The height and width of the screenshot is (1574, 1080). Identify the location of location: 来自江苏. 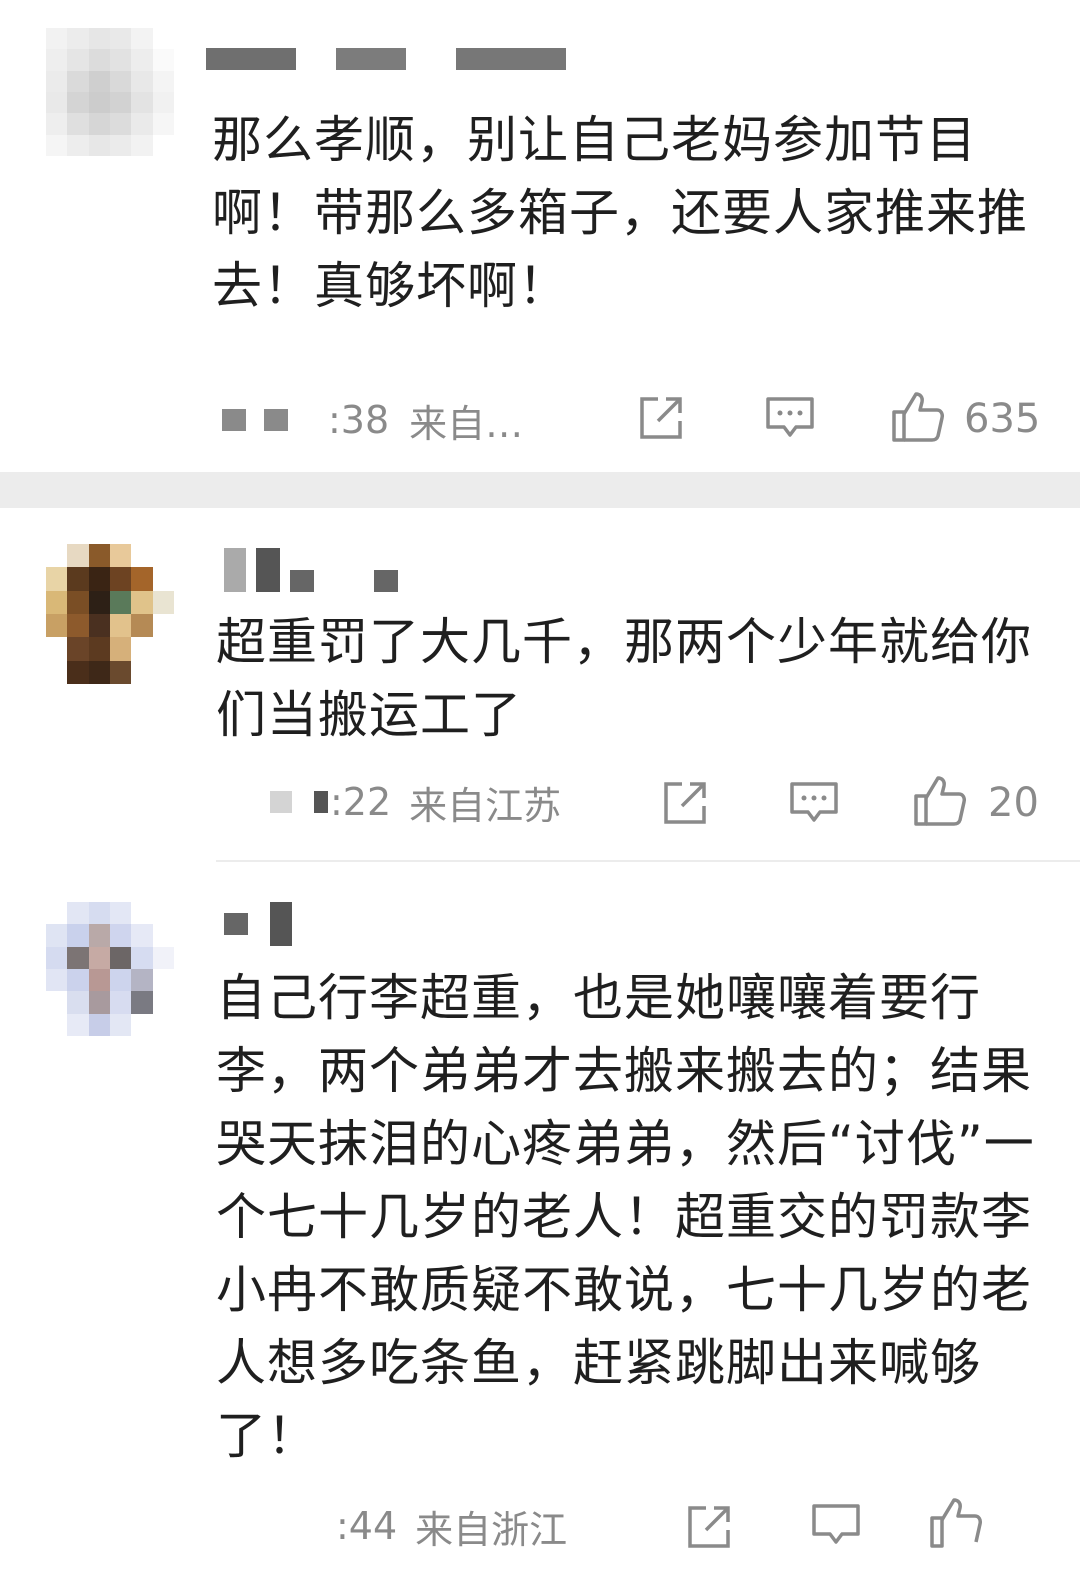
(485, 805).